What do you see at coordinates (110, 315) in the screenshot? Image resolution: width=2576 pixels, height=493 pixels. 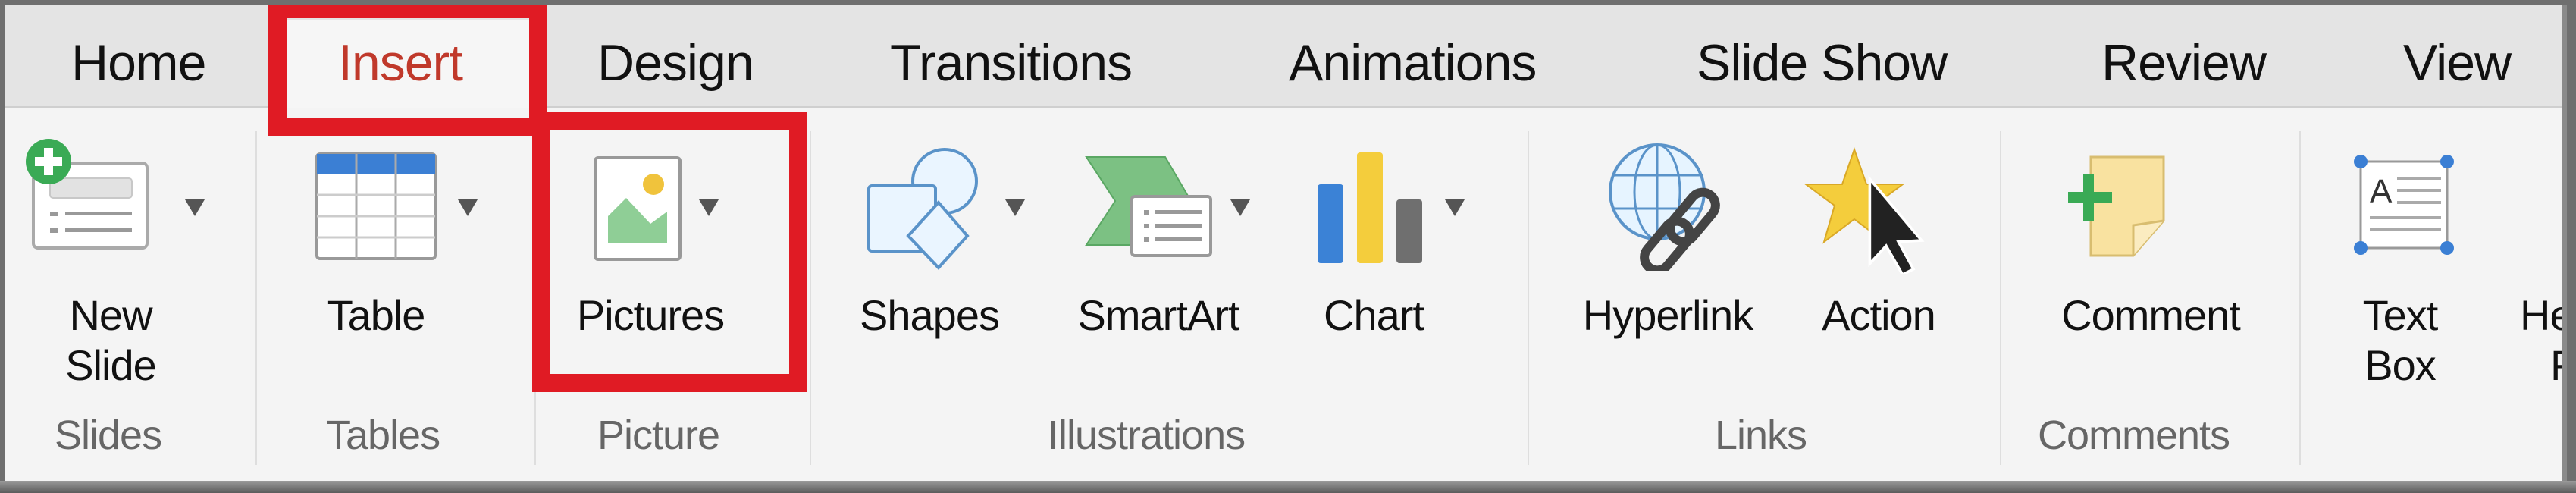 I see `new-slide-label-line1: New` at bounding box center [110, 315].